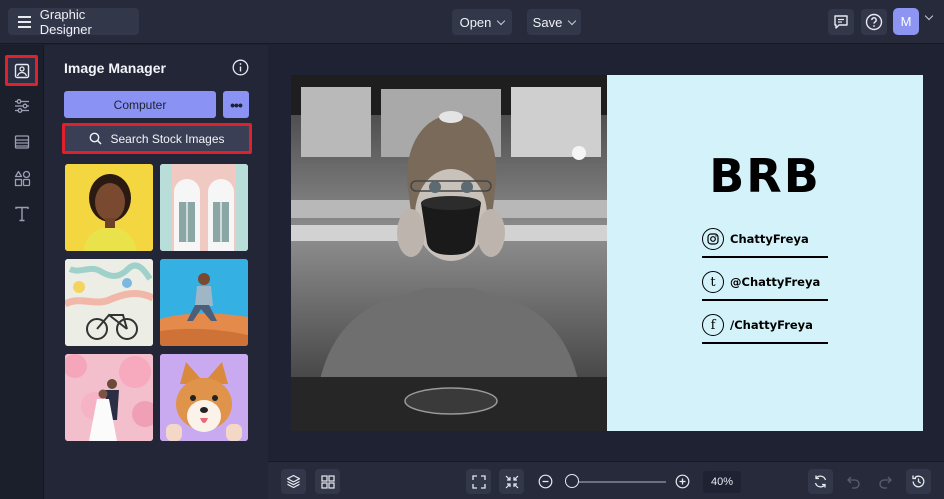  I want to click on refresh-icon, so click(820, 481).